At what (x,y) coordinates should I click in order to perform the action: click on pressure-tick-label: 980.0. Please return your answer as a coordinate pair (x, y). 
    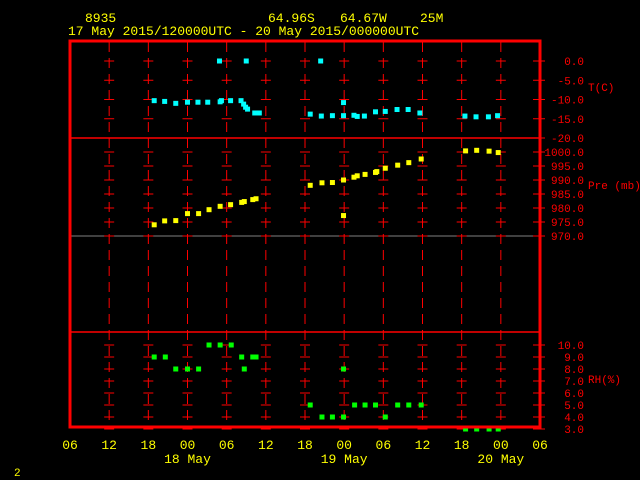
    Looking at the image, I should click on (567, 210).